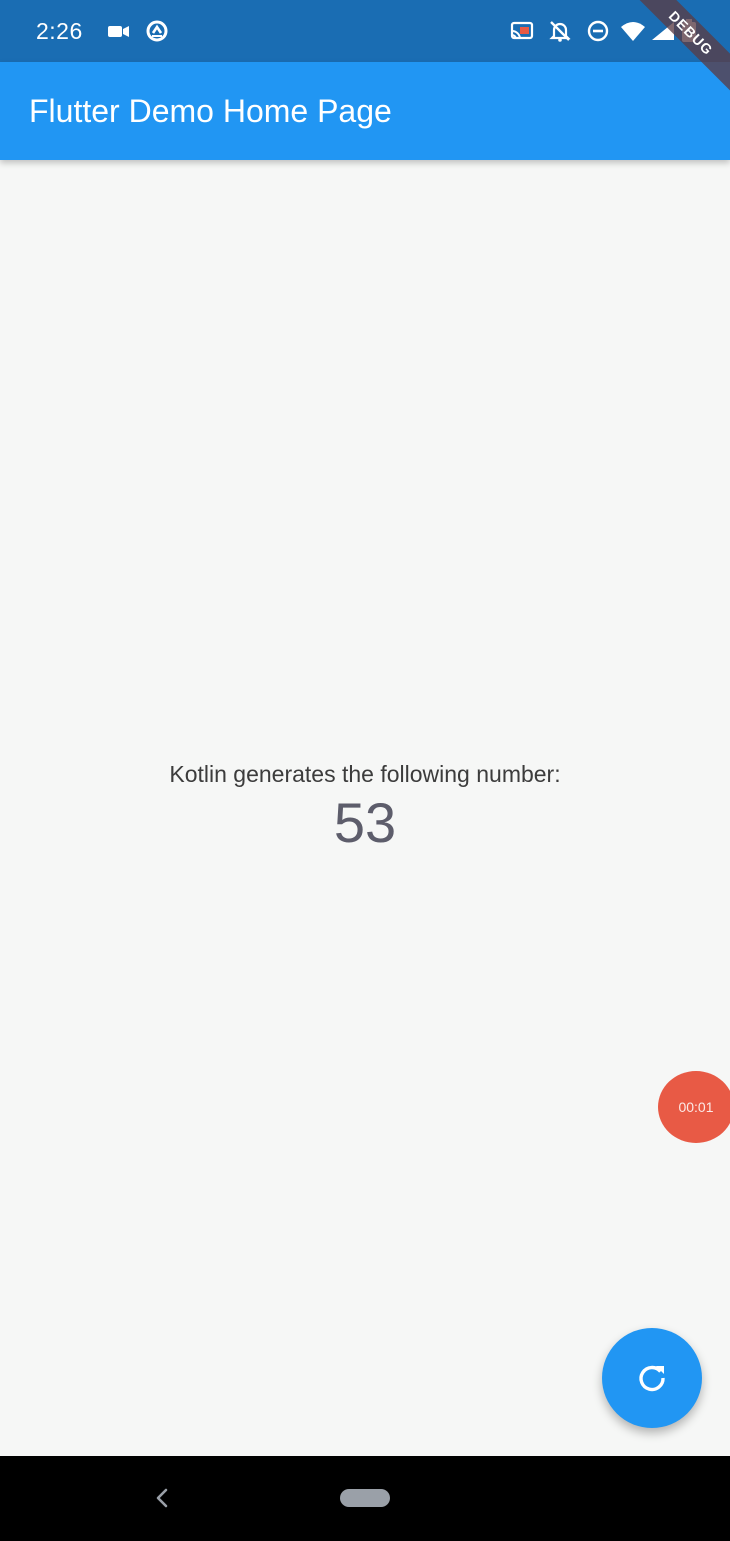  I want to click on number-caption: Kotlin generates the following number:, so click(365, 774).